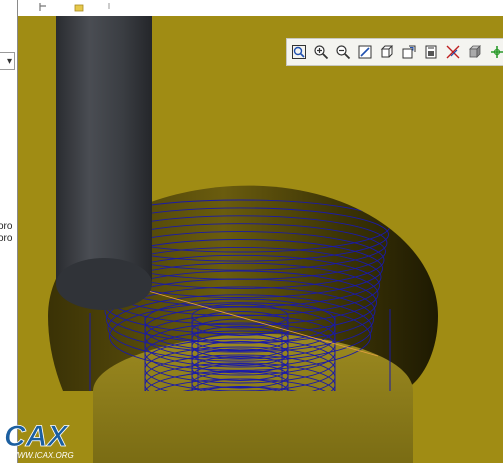  I want to click on zoom-in-icon, so click(321, 52).